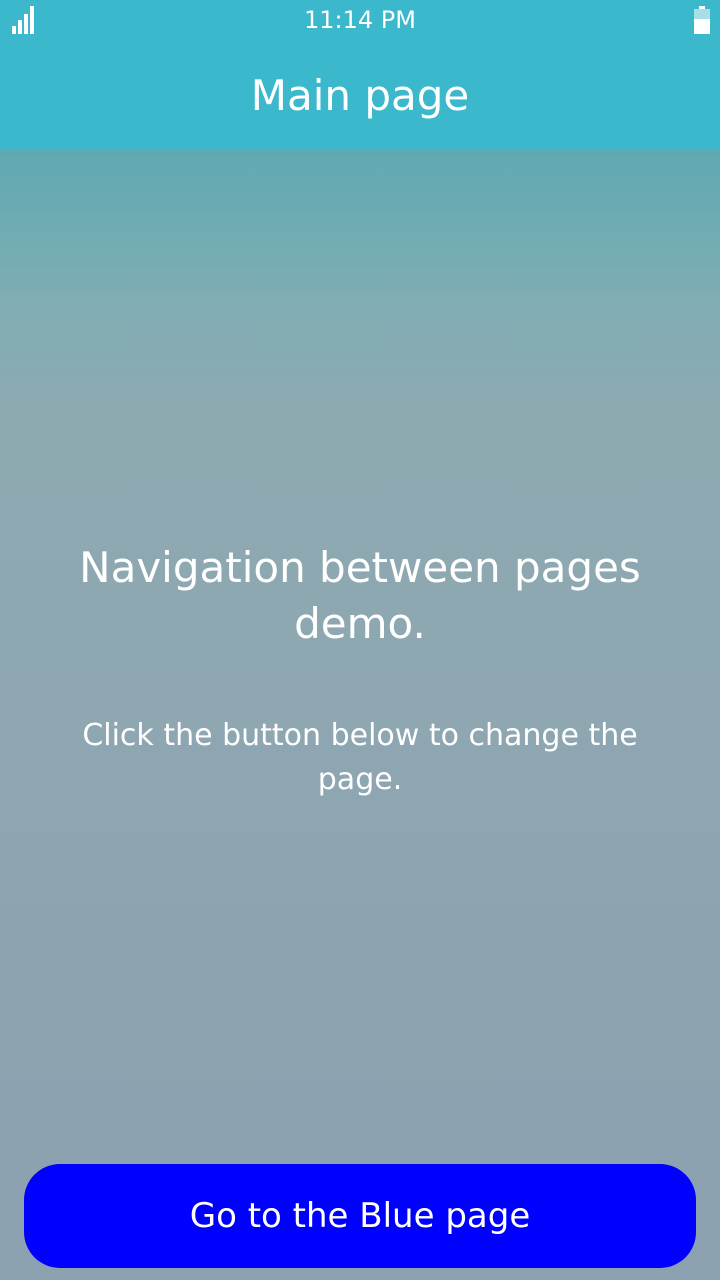 Image resolution: width=720 pixels, height=1280 pixels. I want to click on header-bar: 11:14 PM Main page, so click(360, 75).